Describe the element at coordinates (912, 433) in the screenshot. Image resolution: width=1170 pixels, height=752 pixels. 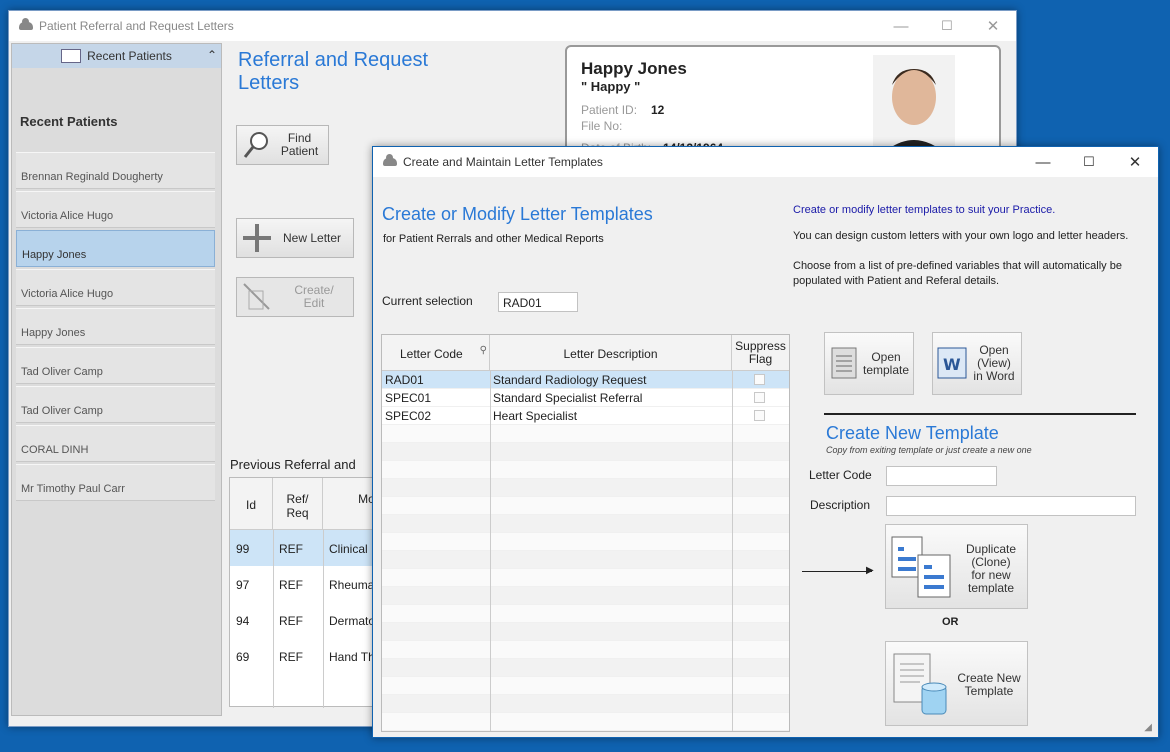
I see `new-template-title: Create New Template` at that location.